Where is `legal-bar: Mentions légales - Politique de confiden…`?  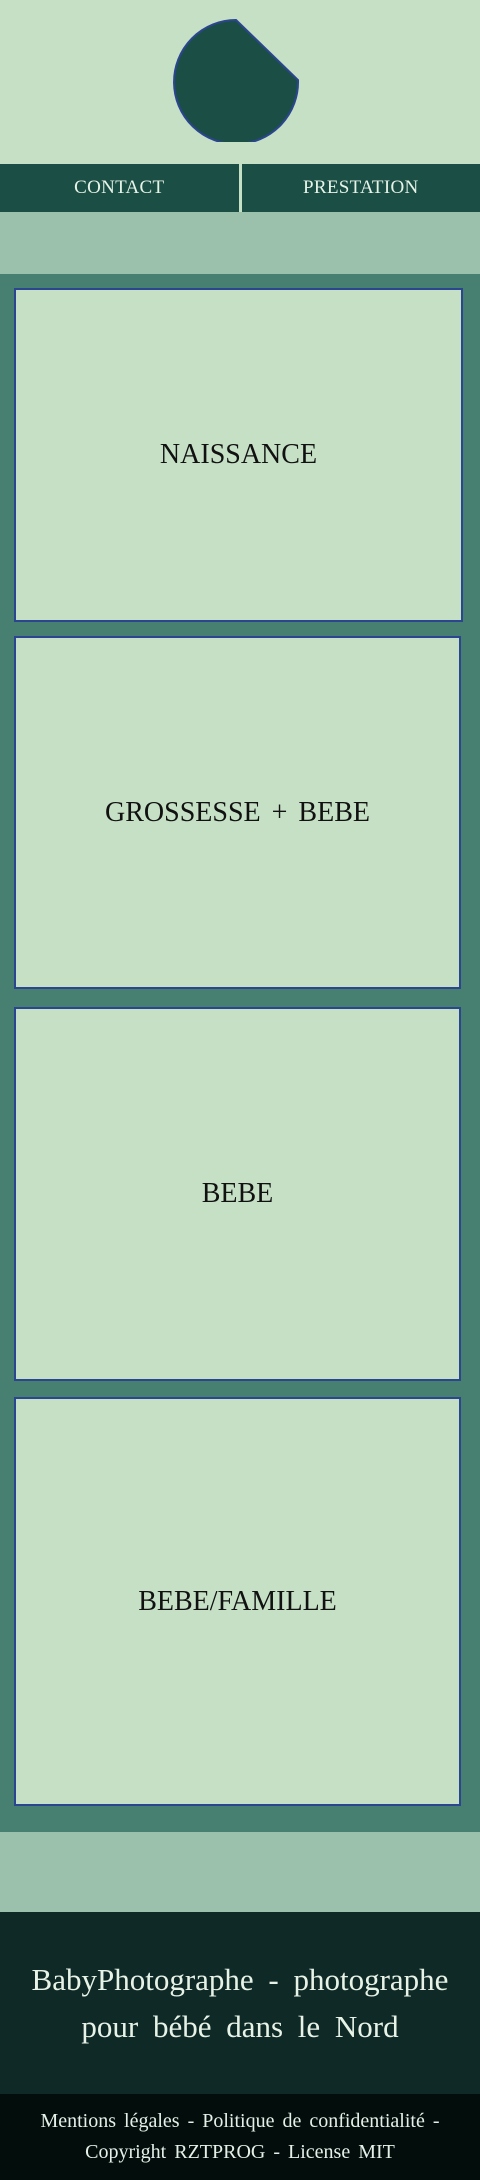
legal-bar: Mentions légales - Politique de confiden… is located at coordinates (240, 2137).